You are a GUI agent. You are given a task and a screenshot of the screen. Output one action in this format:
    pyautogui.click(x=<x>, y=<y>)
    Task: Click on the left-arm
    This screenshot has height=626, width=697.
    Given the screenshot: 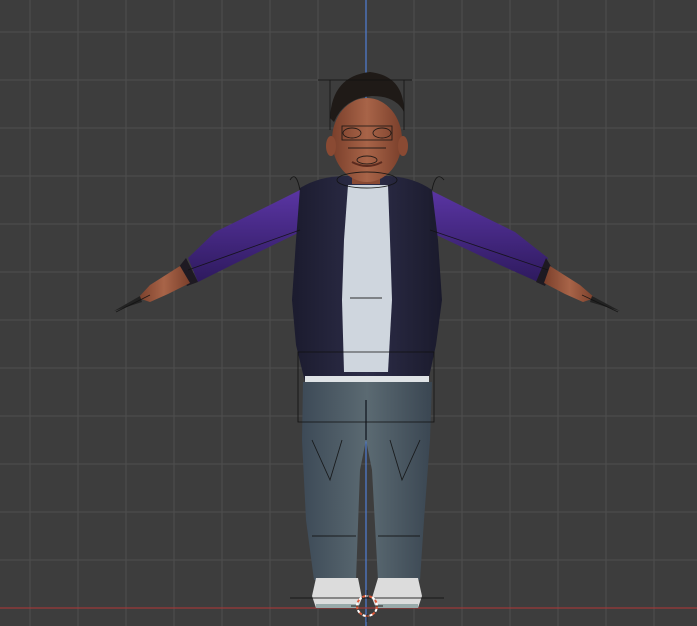 What is the action you would take?
    pyautogui.click(x=207, y=250)
    